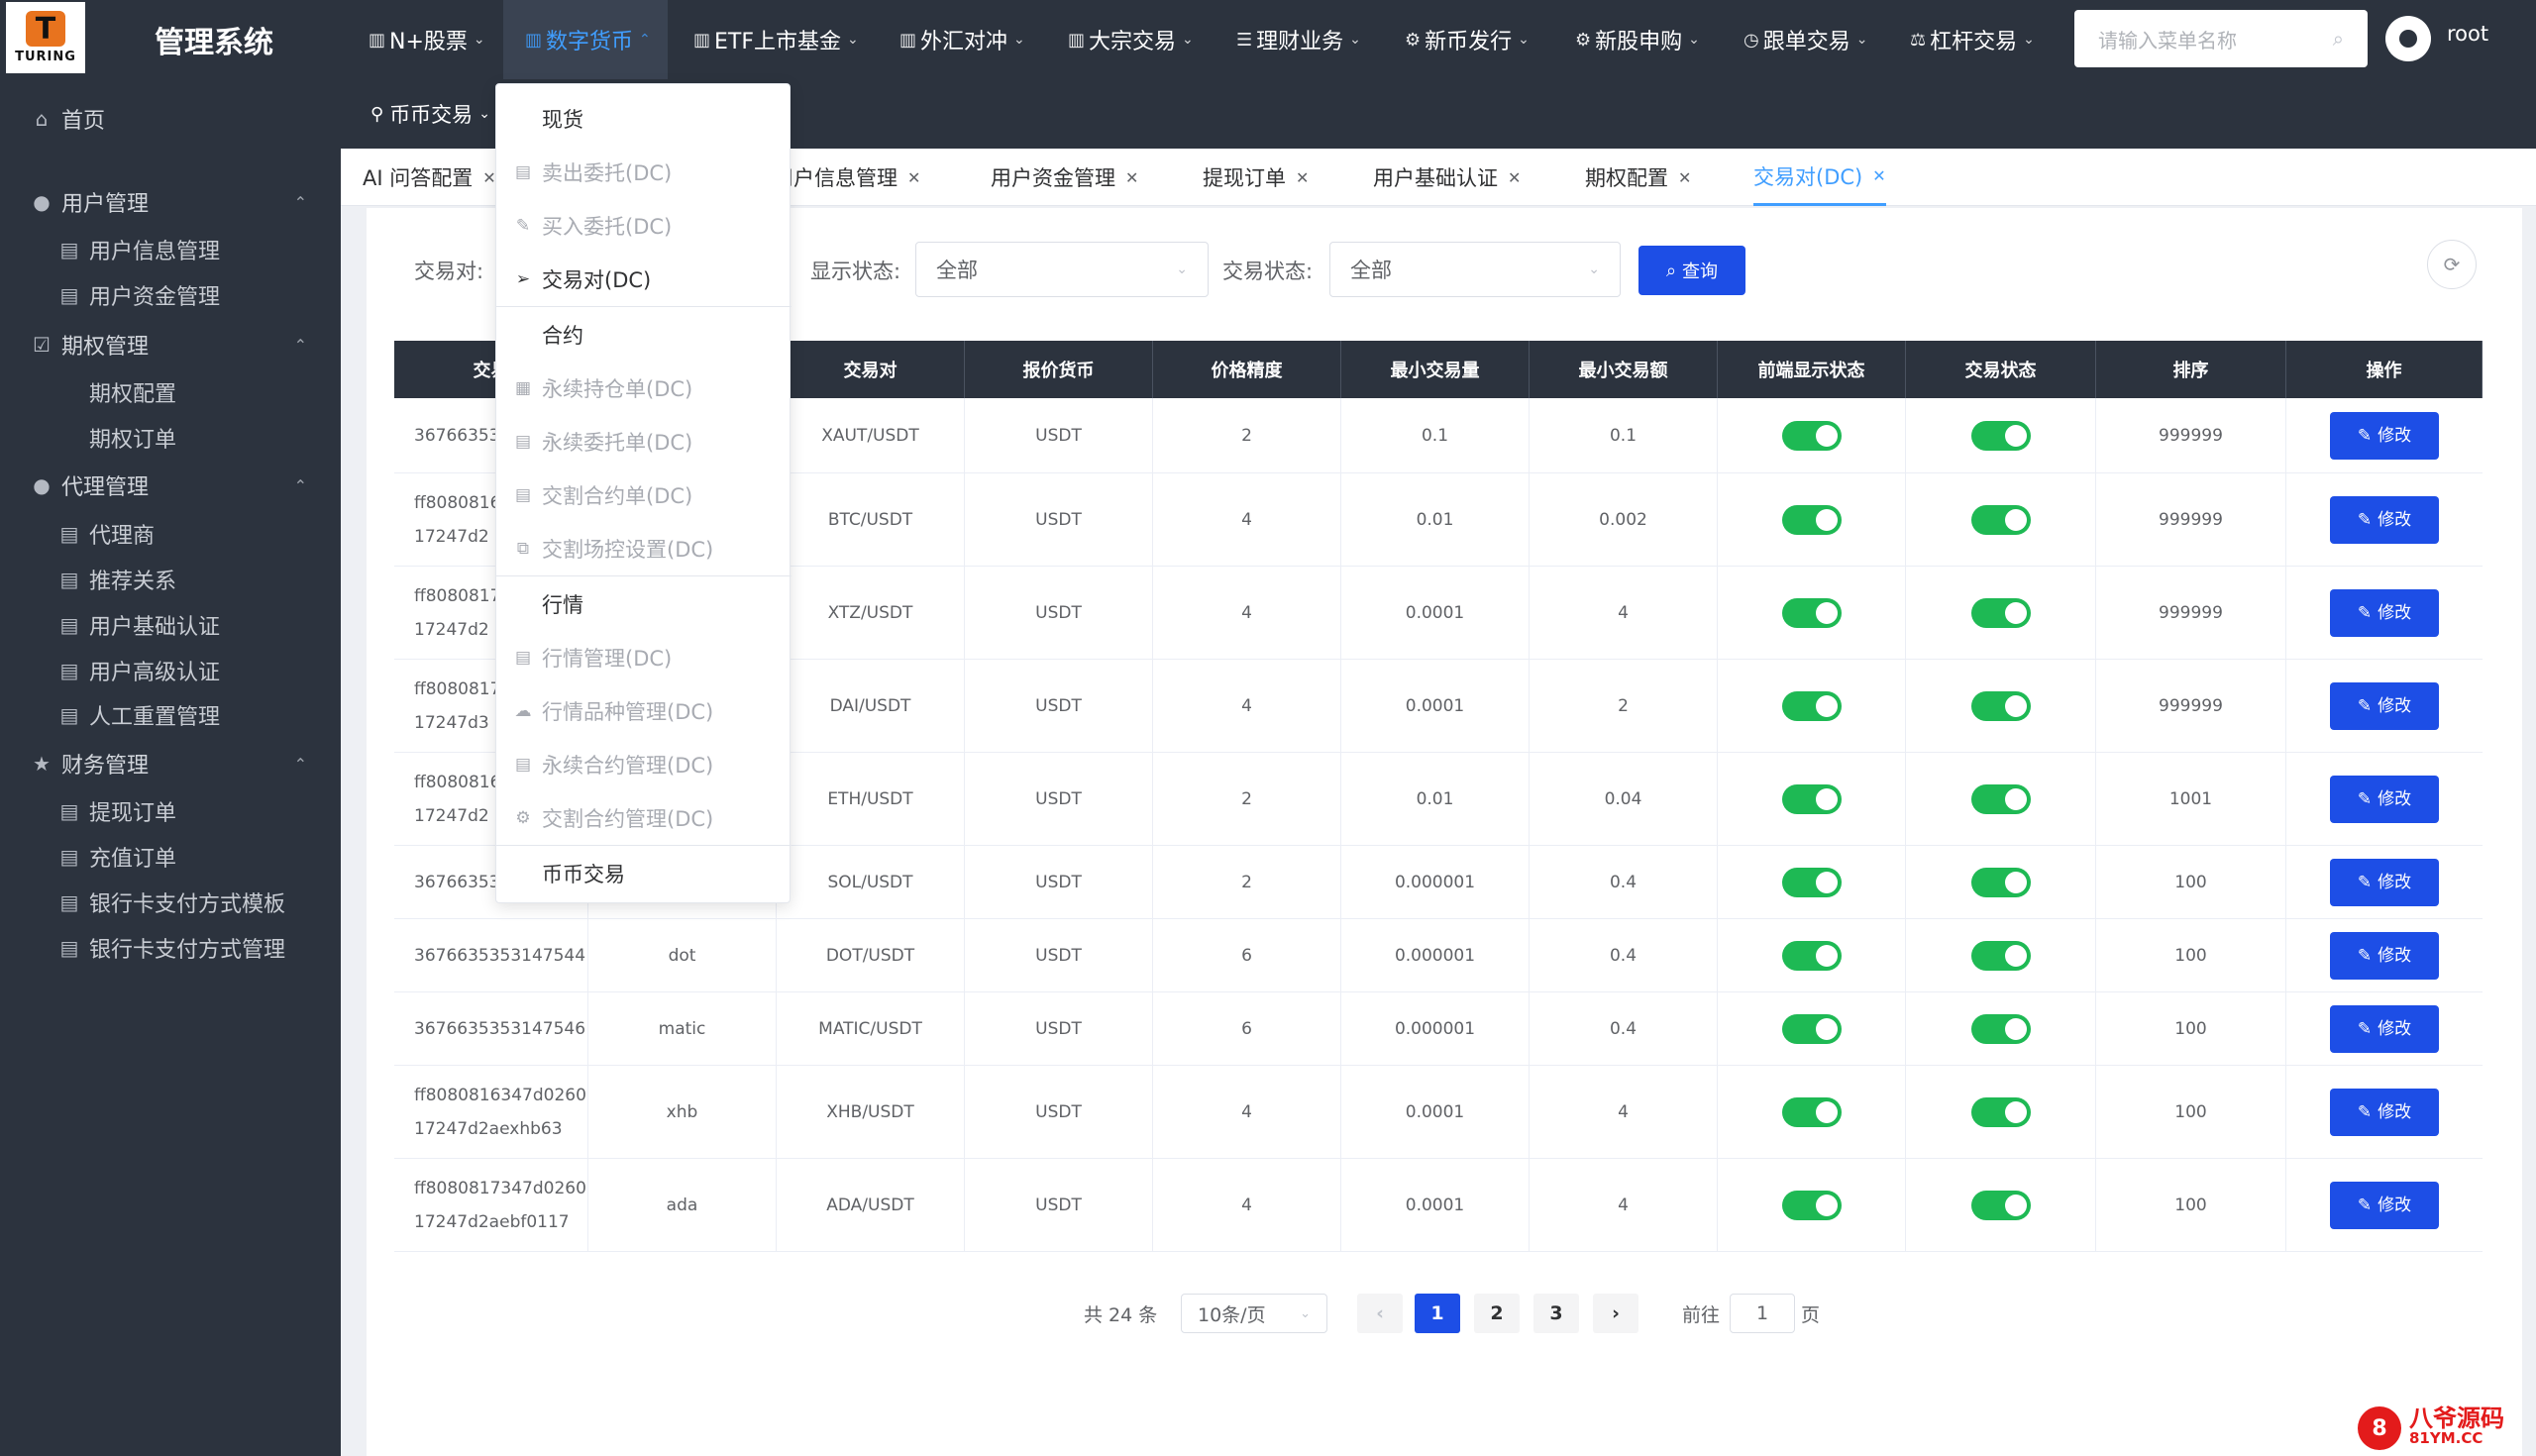  What do you see at coordinates (1435, 1112) in the screenshot?
I see `cell-min_qty: 0.0001` at bounding box center [1435, 1112].